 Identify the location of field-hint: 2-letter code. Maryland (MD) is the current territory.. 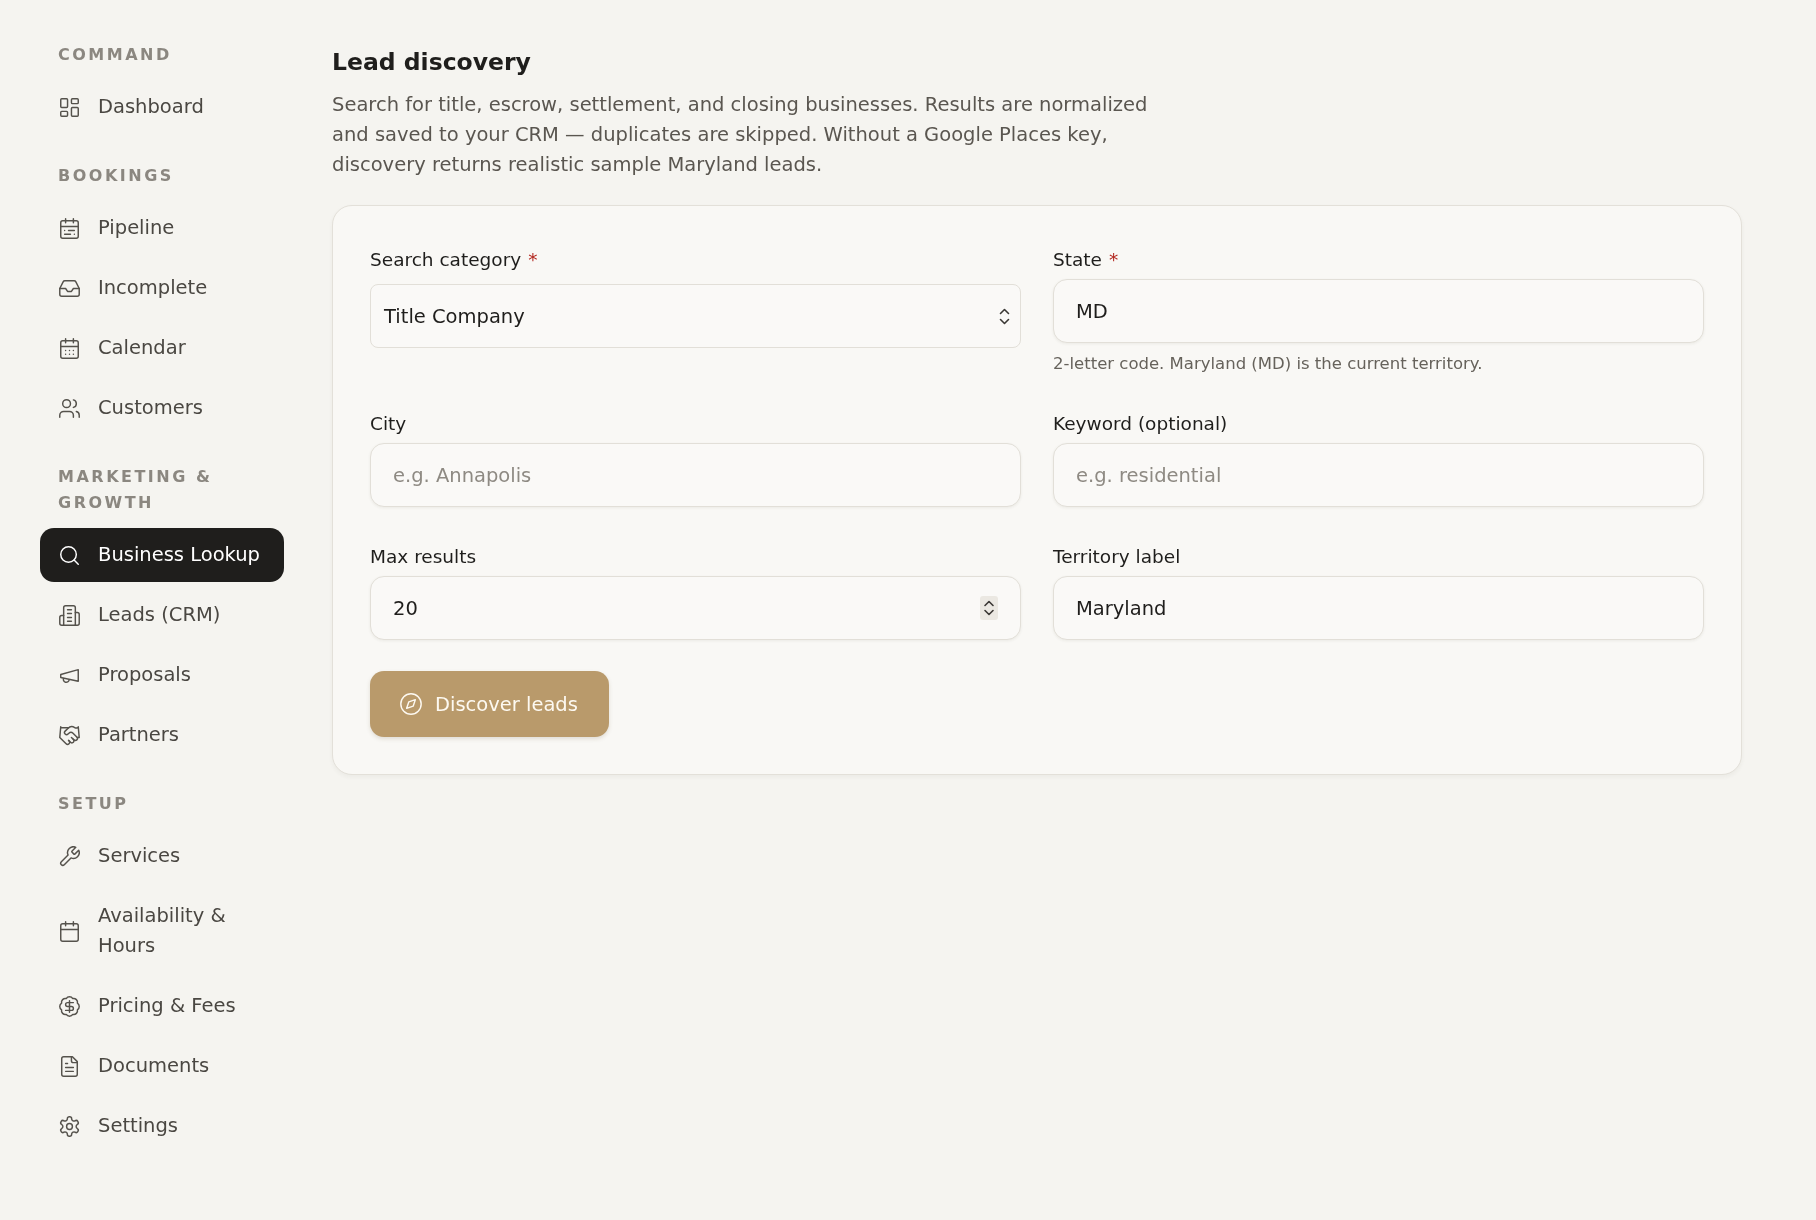
(1268, 364).